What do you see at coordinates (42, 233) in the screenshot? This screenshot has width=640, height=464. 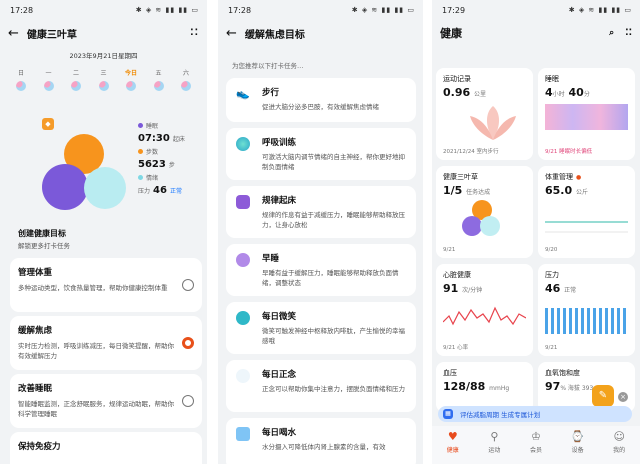 I see `section-title: 创建健康目标` at bounding box center [42, 233].